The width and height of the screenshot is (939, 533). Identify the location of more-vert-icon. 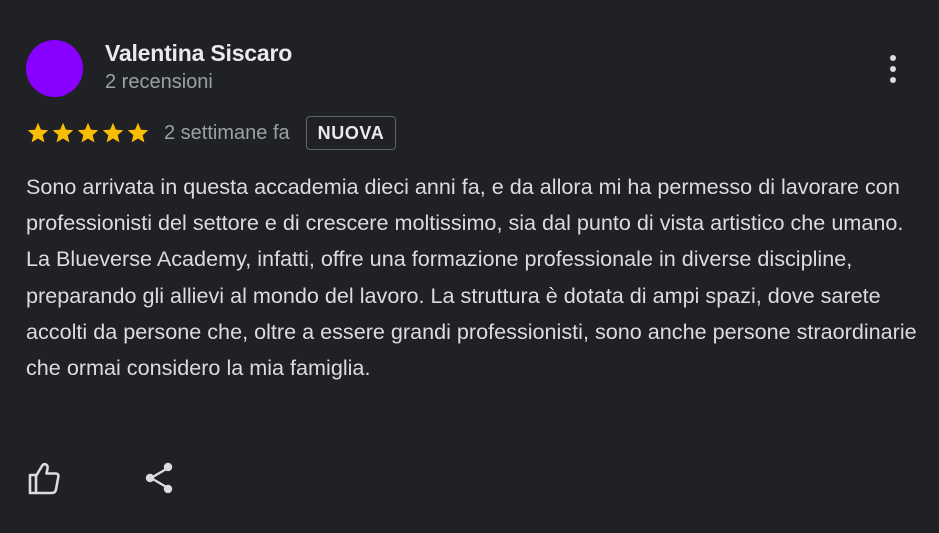
(893, 69).